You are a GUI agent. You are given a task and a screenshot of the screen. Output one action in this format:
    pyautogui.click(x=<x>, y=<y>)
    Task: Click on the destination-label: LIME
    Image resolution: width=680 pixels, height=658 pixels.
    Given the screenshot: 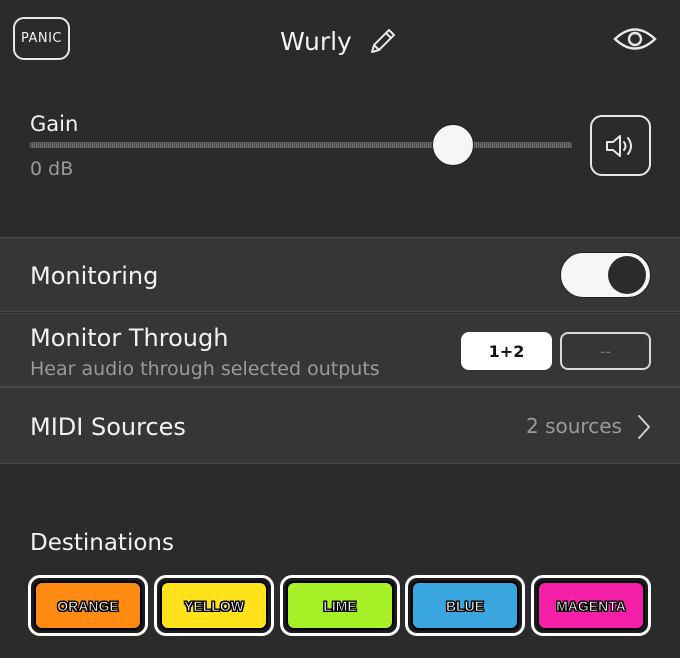 What is the action you would take?
    pyautogui.click(x=340, y=605)
    